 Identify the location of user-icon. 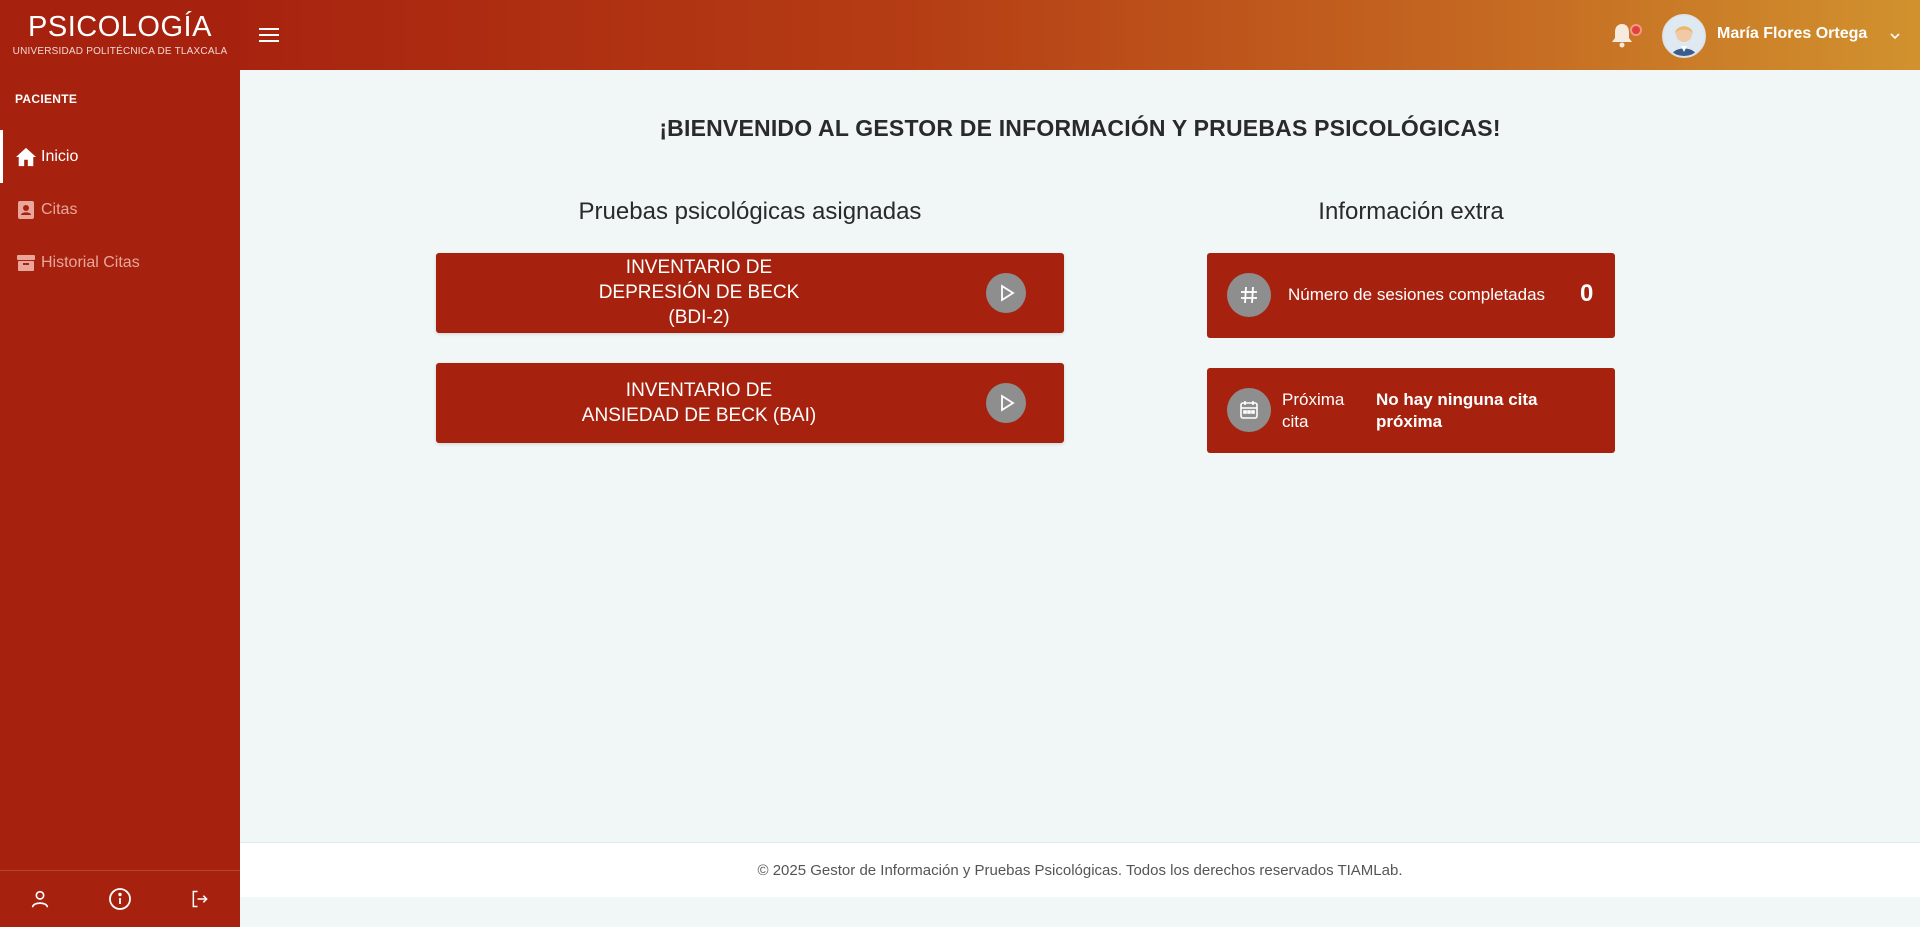
(40, 899).